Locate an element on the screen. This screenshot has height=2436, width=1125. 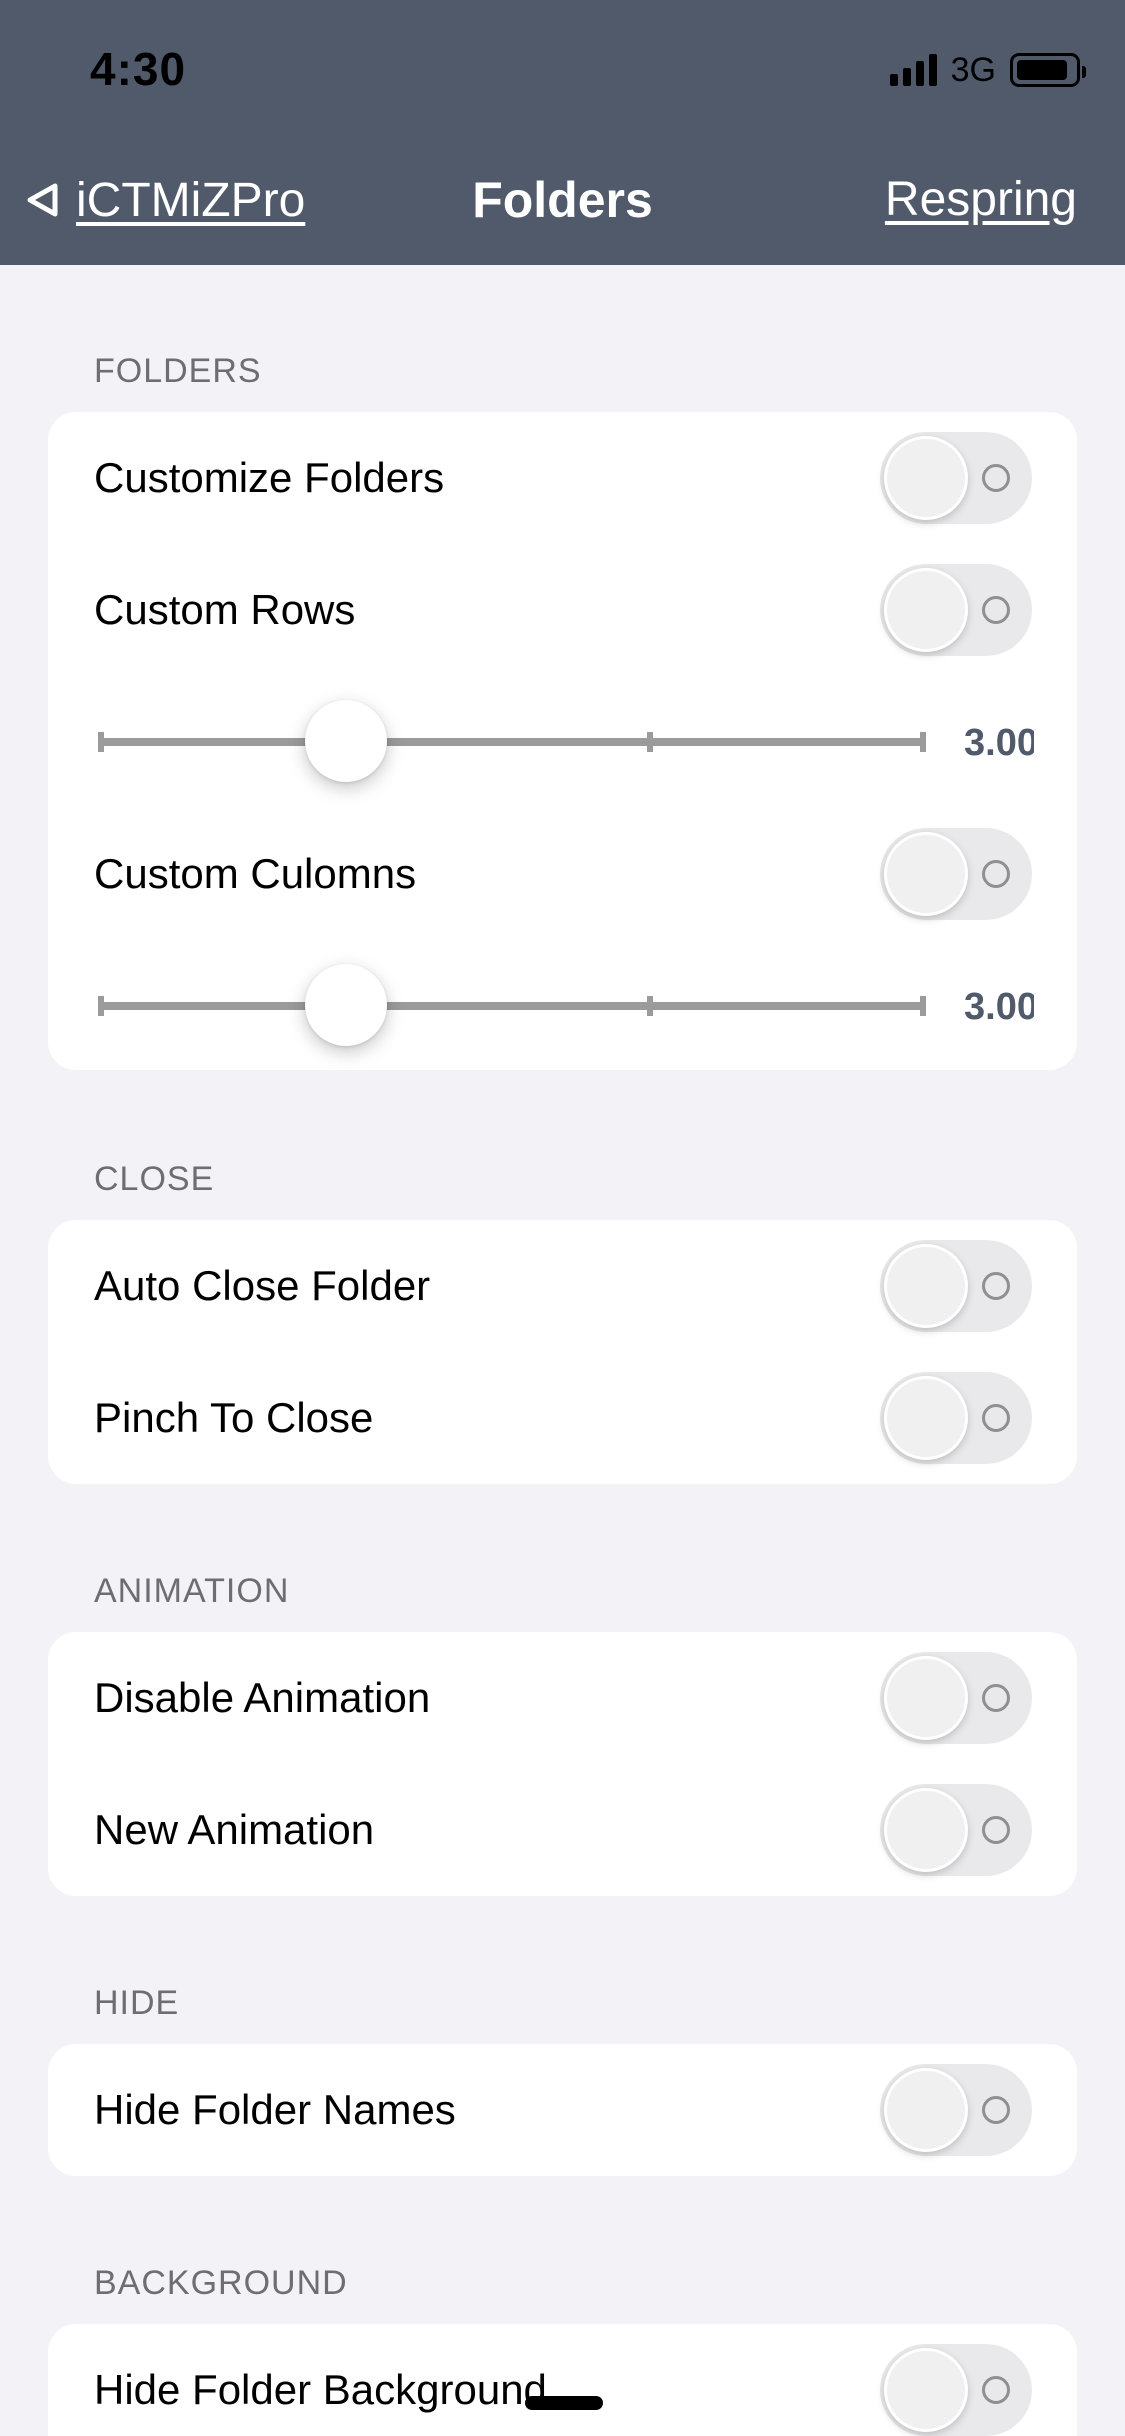
close-card: Auto Close Folder Pinch To Close is located at coordinates (562, 1352).